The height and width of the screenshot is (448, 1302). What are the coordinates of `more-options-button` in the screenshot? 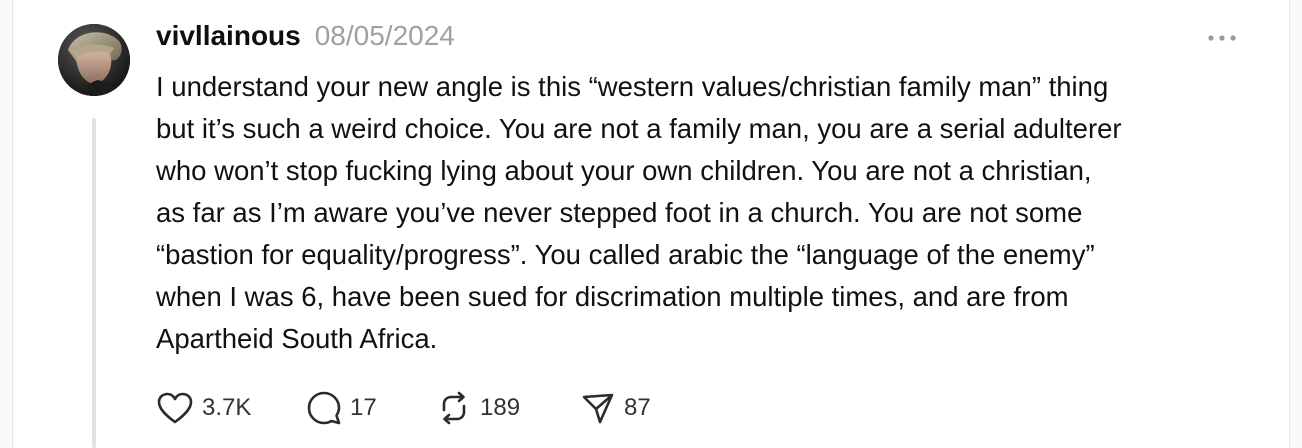 It's located at (1222, 38).